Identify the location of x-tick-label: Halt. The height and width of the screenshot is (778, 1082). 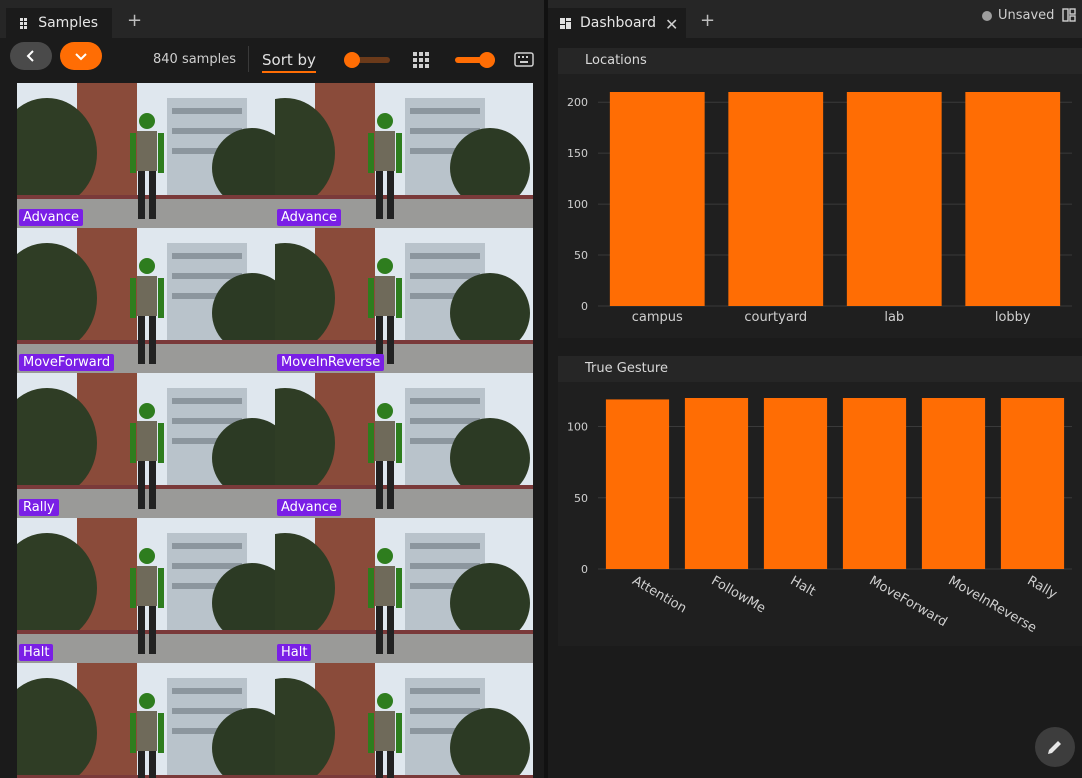
(803, 586).